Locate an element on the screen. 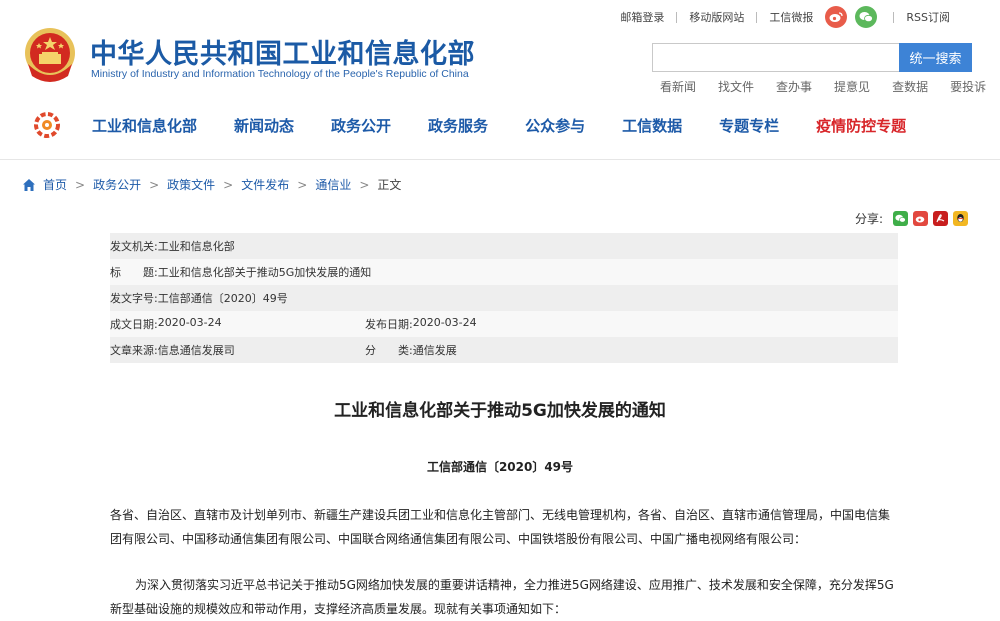  nav-item-ministry: 工业和信息化部 is located at coordinates (144, 125).